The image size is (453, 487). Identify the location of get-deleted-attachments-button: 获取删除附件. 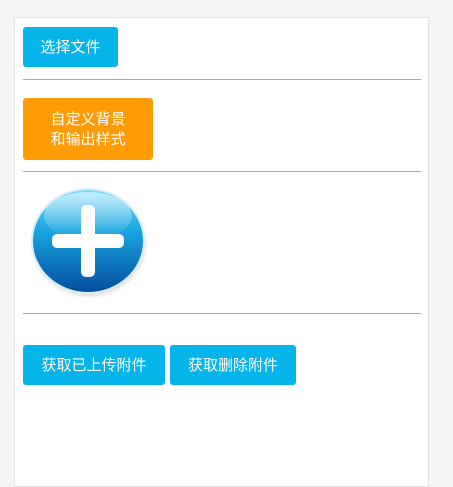
(233, 365).